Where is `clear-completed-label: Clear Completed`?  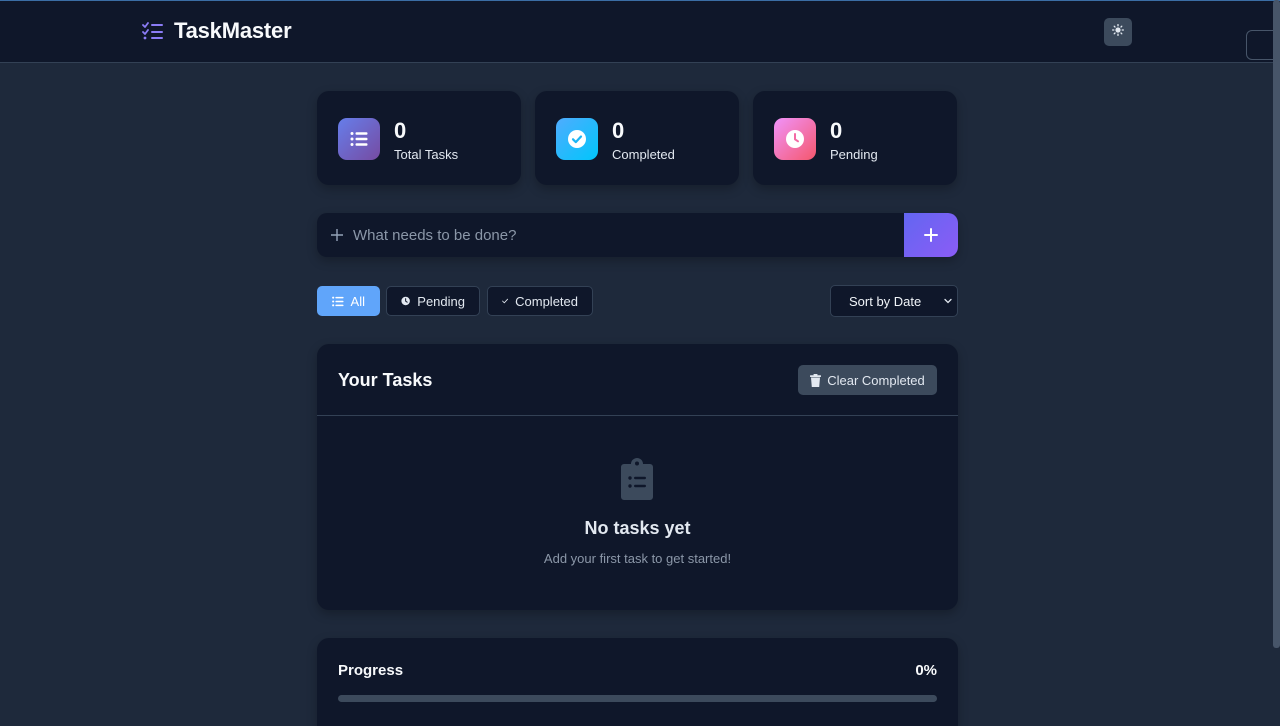 clear-completed-label: Clear Completed is located at coordinates (876, 380).